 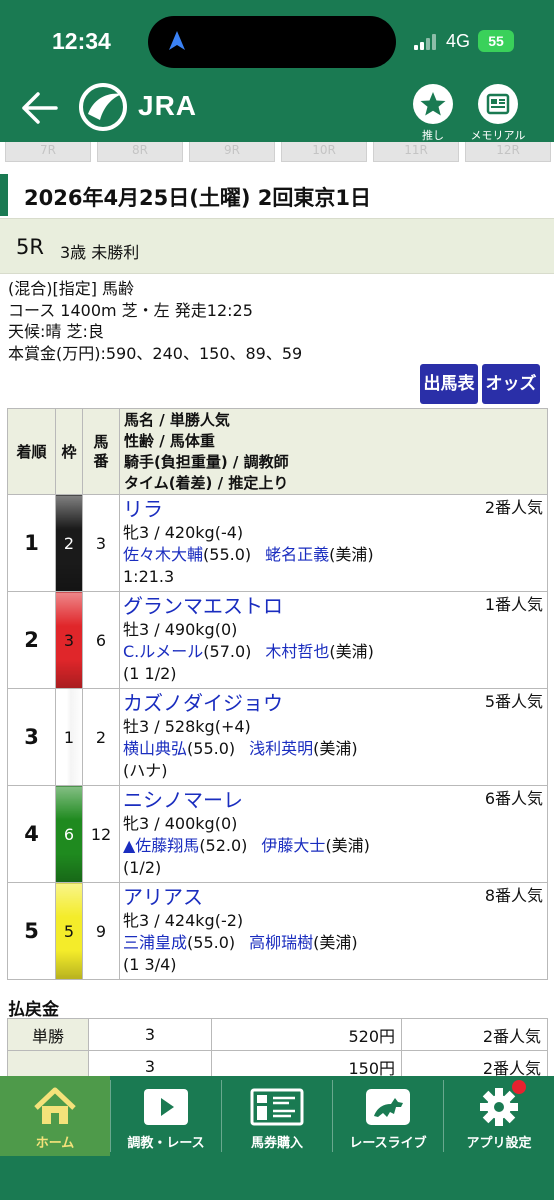 I want to click on oshi-button: 推し, so click(x=433, y=113).